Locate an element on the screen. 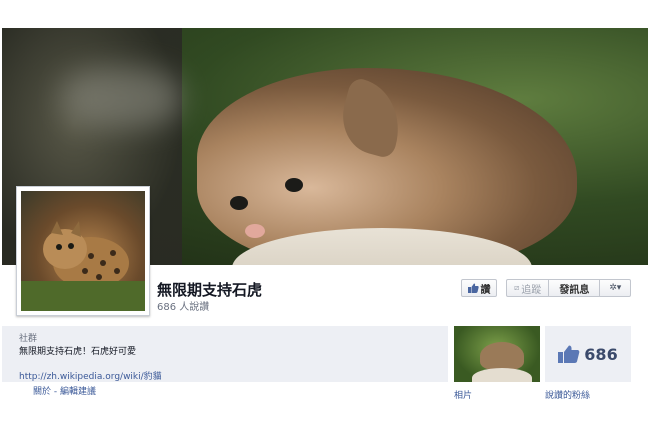  photos-tile-cloth is located at coordinates (502, 375).